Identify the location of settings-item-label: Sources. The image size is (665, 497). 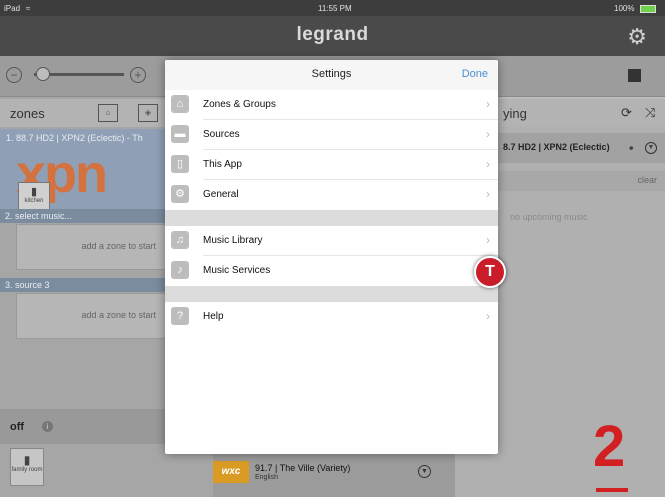
(221, 134).